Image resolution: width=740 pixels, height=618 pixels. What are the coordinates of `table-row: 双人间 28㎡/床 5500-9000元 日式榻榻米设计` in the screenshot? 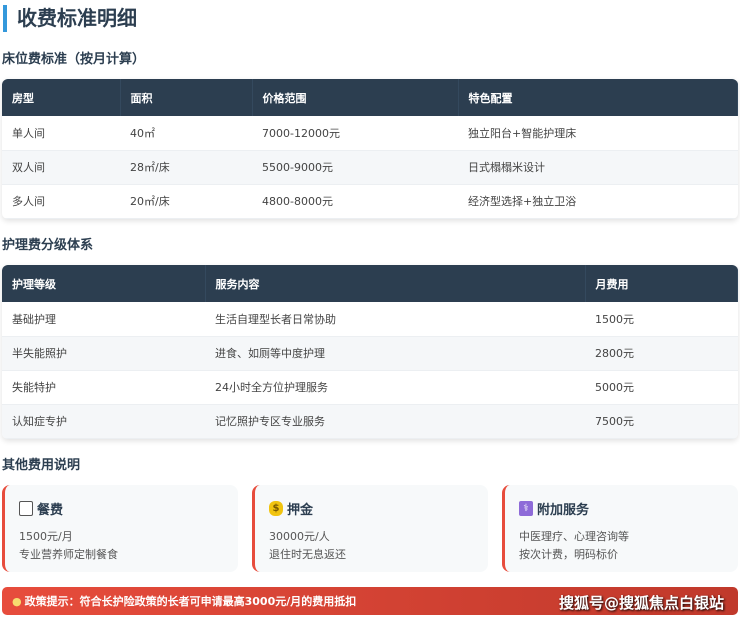 It's located at (370, 167).